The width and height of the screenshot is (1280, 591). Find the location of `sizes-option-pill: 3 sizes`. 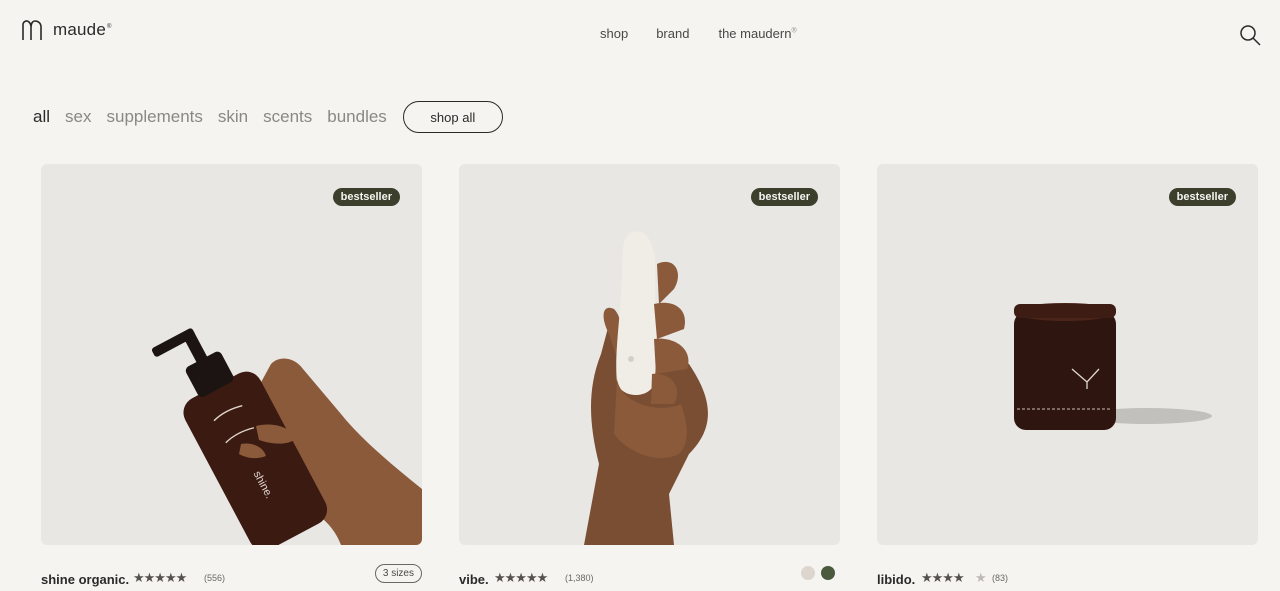

sizes-option-pill: 3 sizes is located at coordinates (398, 573).